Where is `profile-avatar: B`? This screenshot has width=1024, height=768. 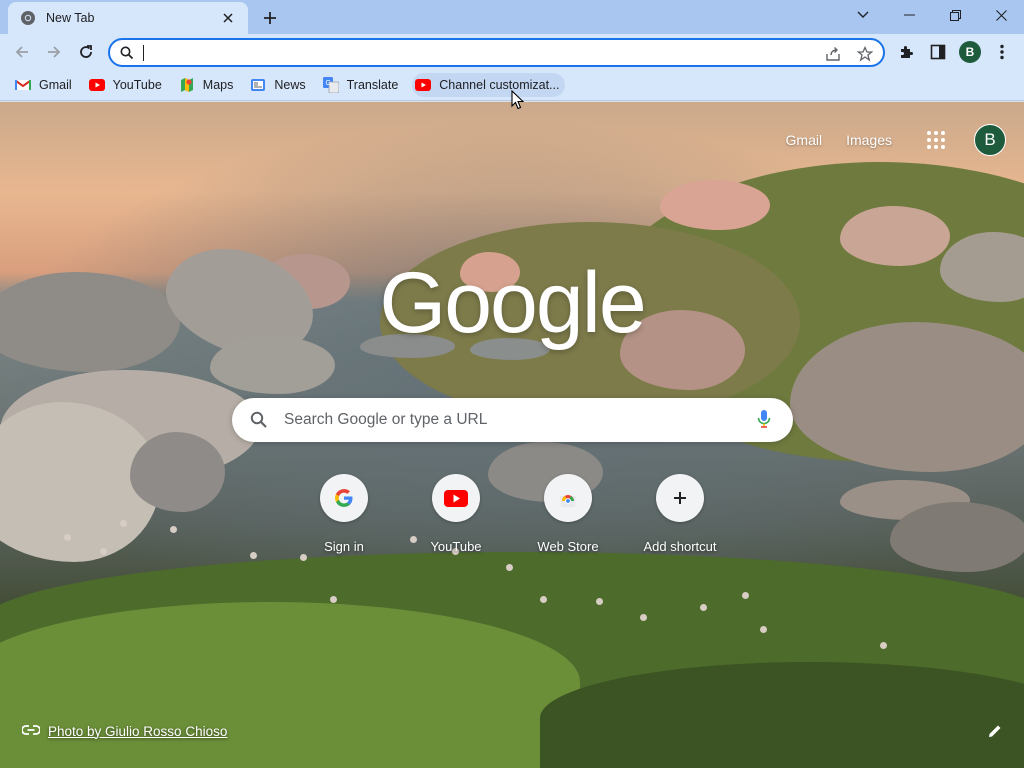
profile-avatar: B is located at coordinates (970, 52).